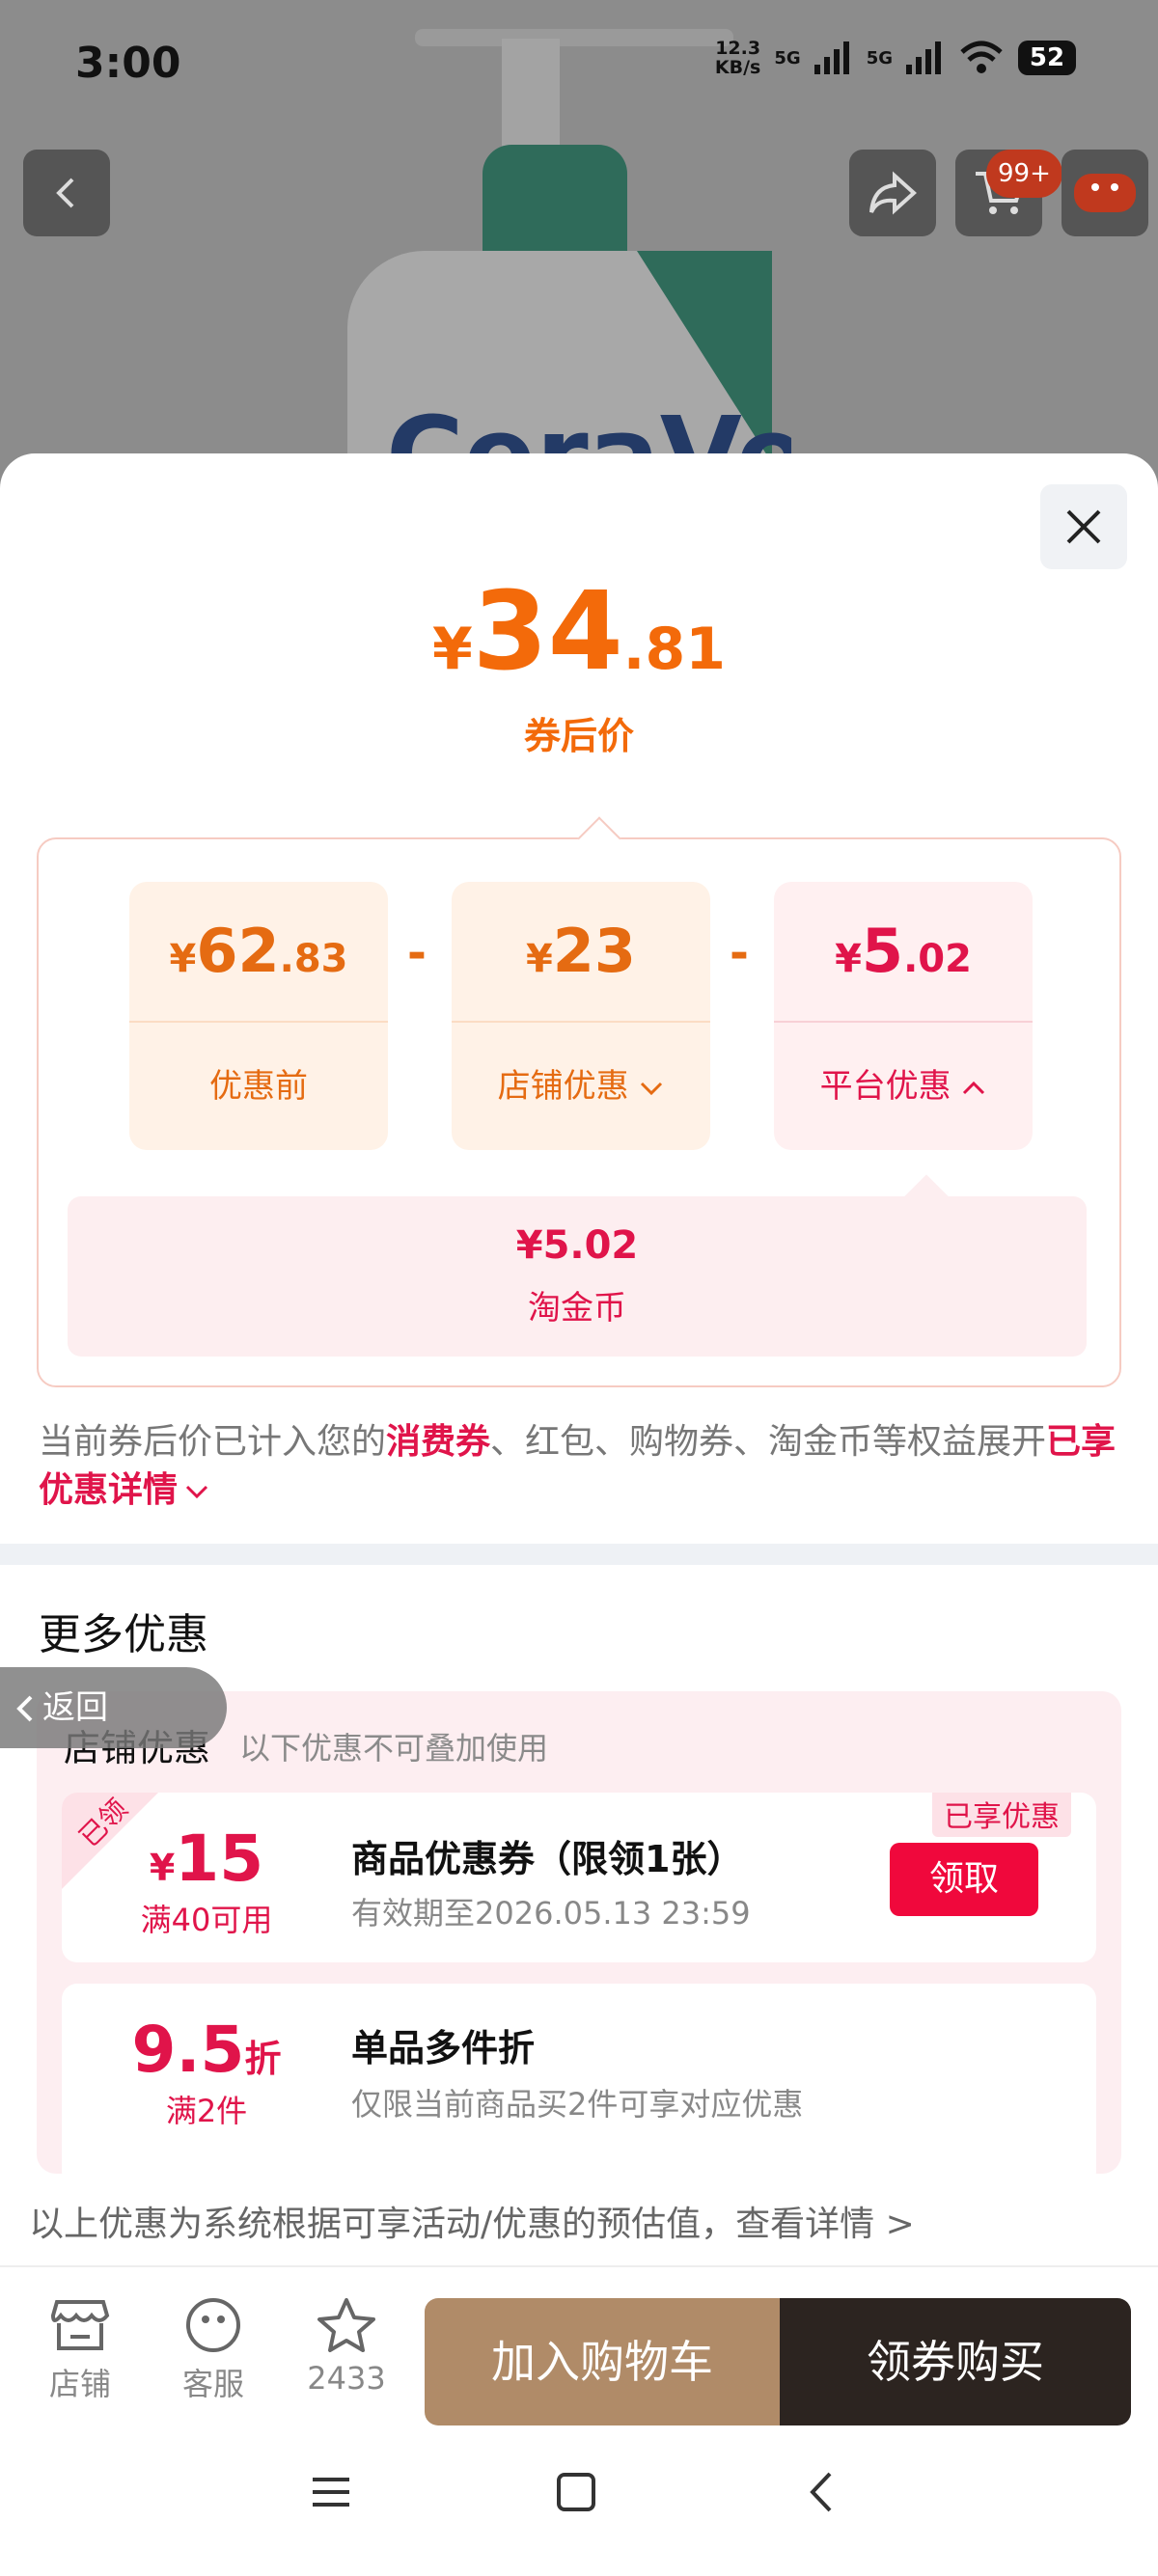  Describe the element at coordinates (213, 2325) in the screenshot. I see `chat-face-icon` at that location.